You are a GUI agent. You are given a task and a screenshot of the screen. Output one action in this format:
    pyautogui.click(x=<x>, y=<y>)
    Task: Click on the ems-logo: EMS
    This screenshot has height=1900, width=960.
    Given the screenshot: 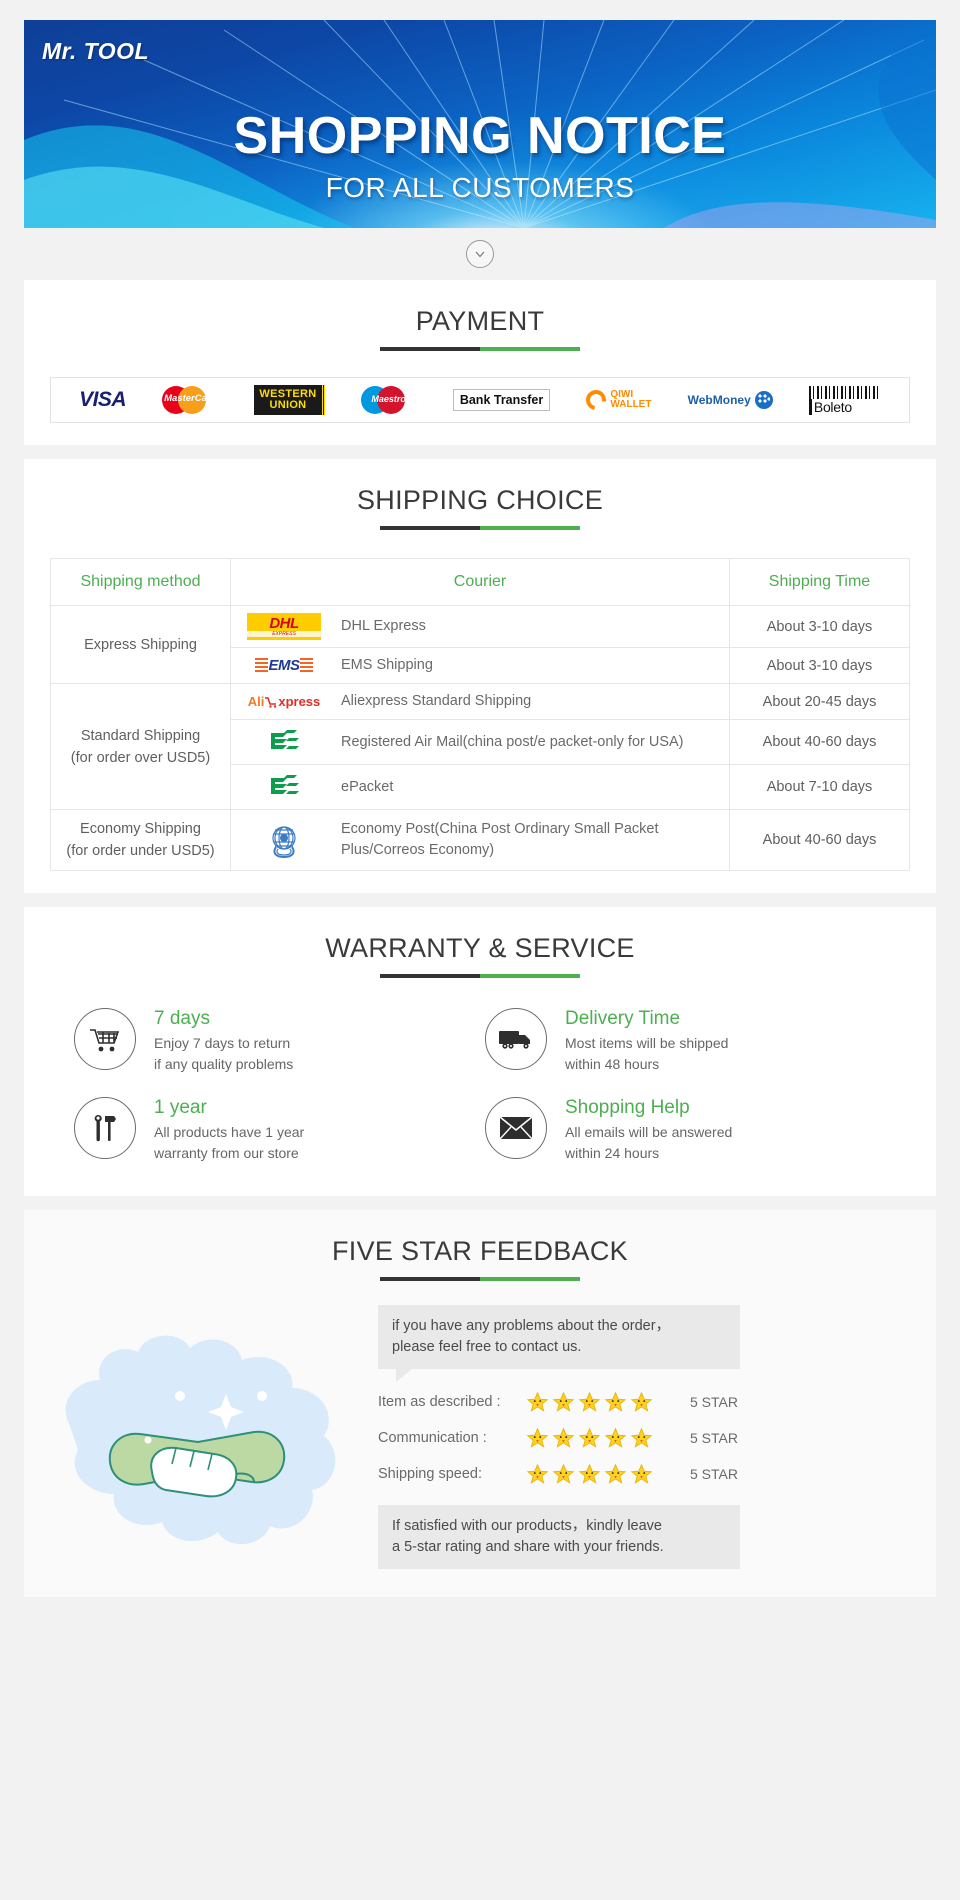 What is the action you would take?
    pyautogui.click(x=284, y=665)
    